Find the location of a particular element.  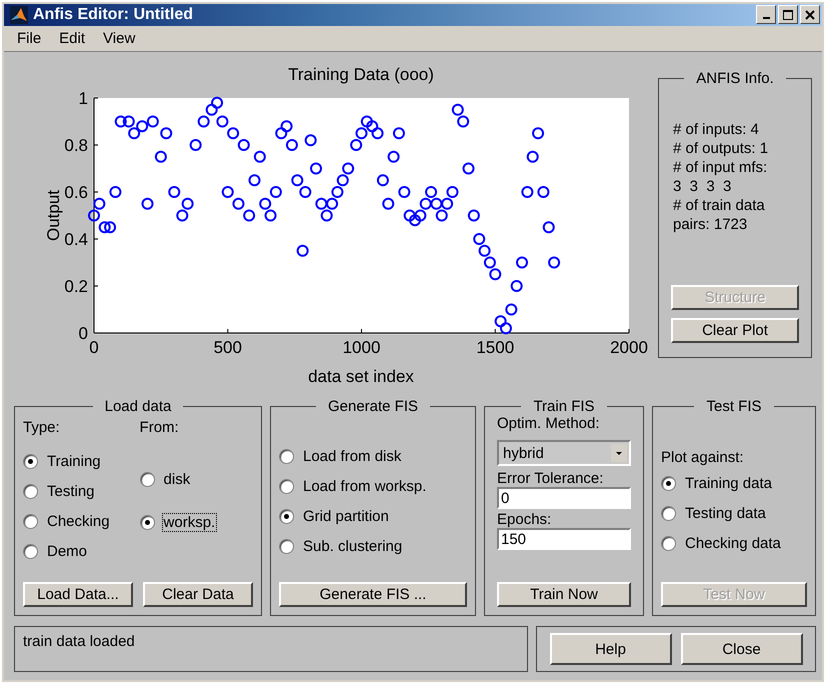

maximize-button is located at coordinates (788, 14).